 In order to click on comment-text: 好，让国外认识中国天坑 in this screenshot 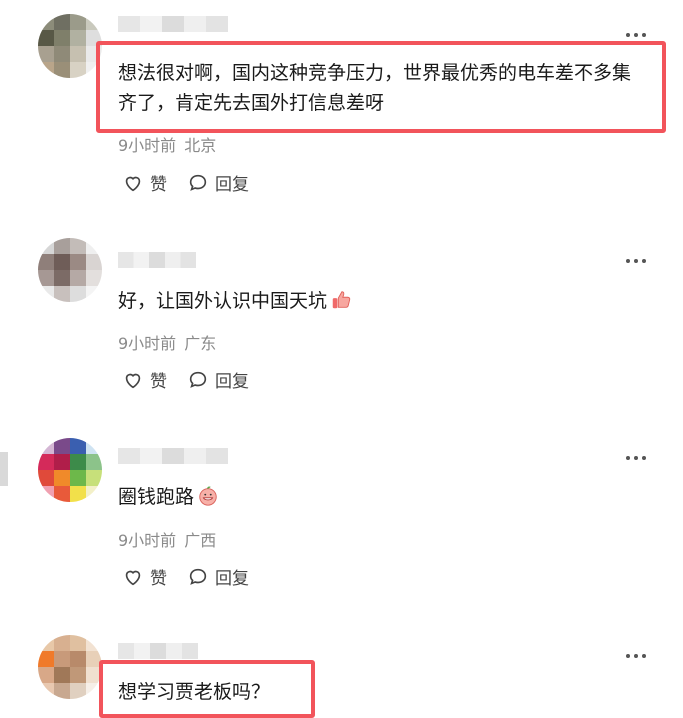, I will do `click(388, 301)`.